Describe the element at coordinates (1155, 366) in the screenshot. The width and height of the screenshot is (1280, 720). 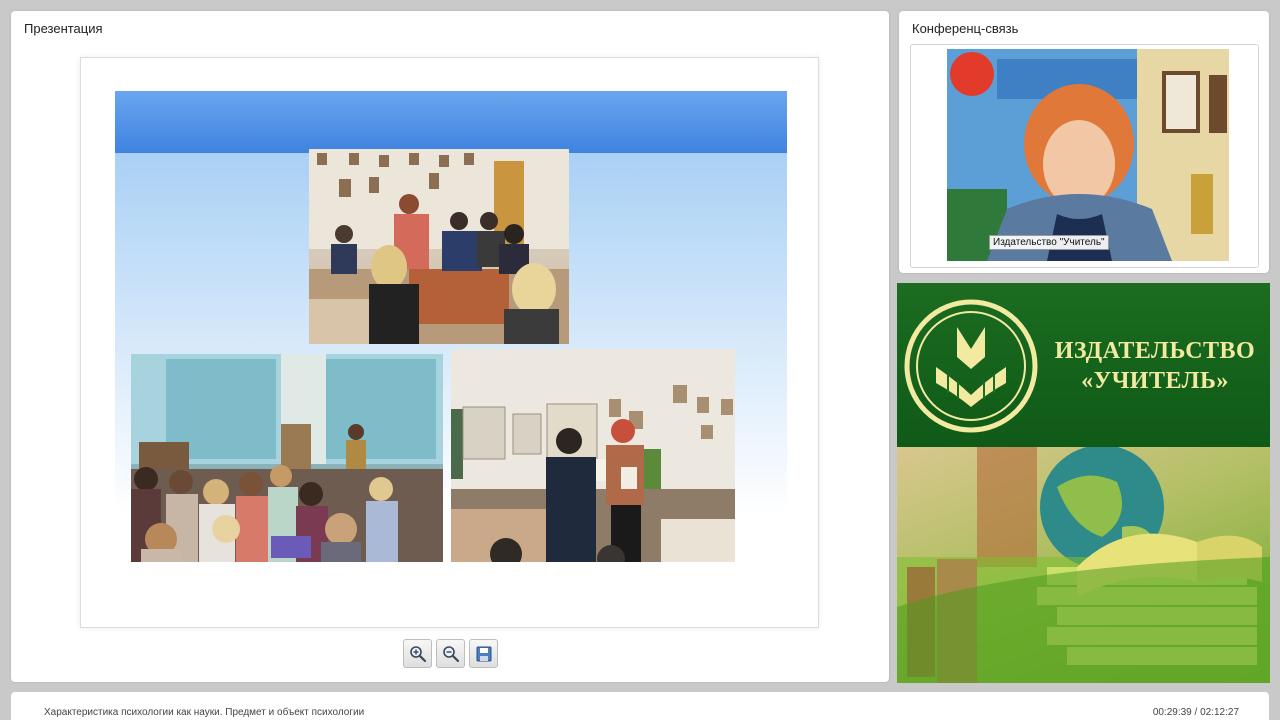
I see `publisher-name: ИЗДАТЕЛЬСТВО «УЧИТЕЛЬ»` at that location.